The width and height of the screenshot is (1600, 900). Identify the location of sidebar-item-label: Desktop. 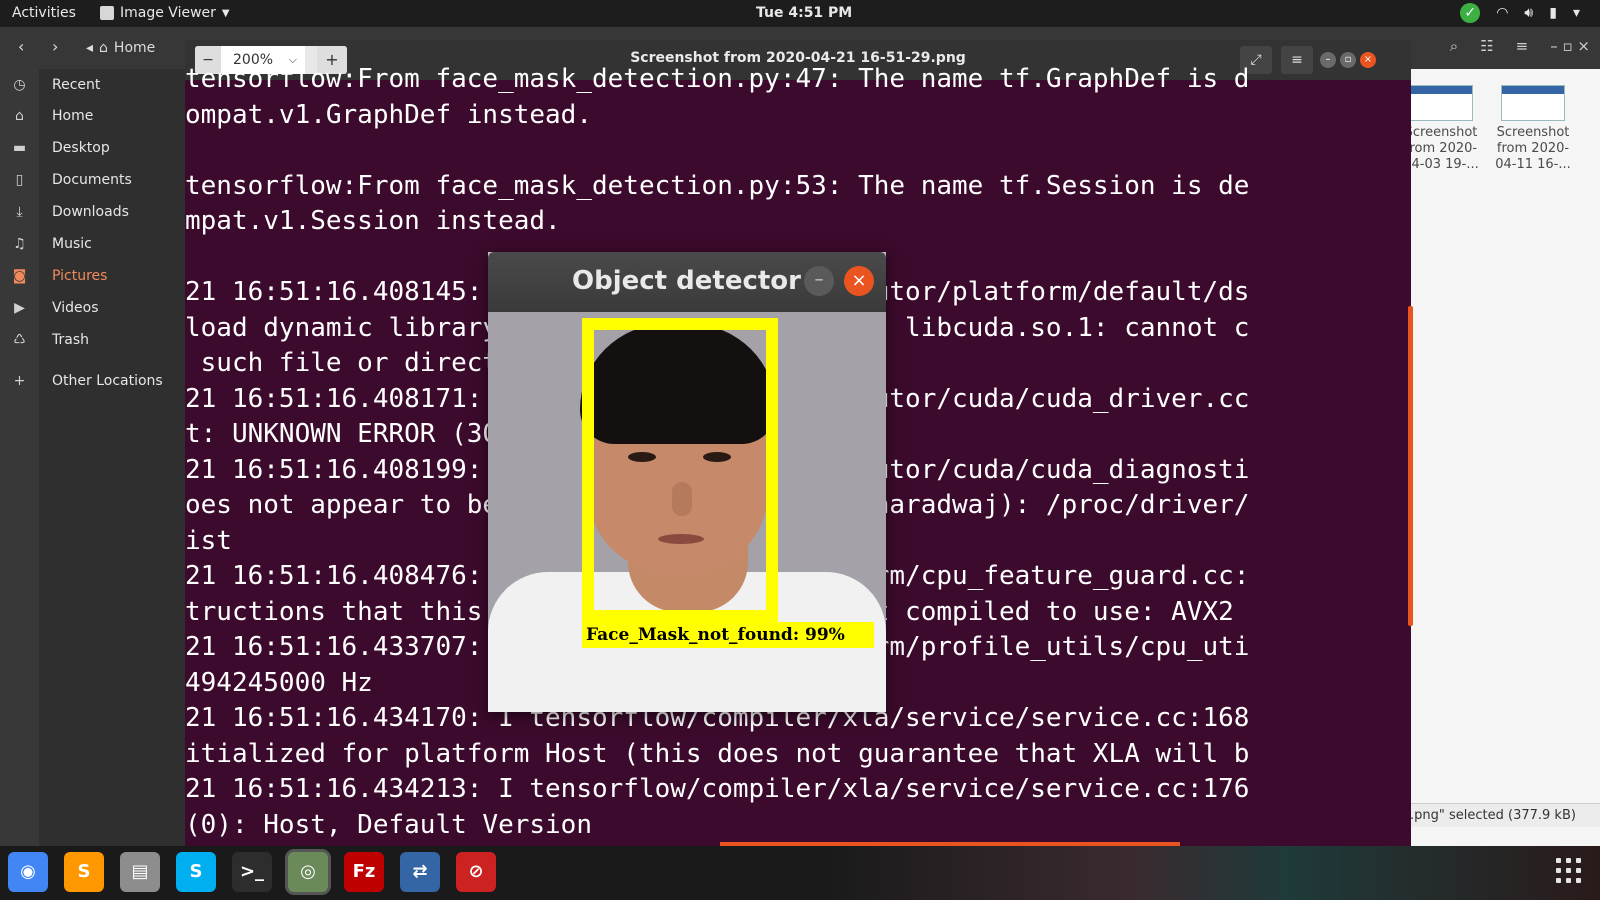
(81, 148).